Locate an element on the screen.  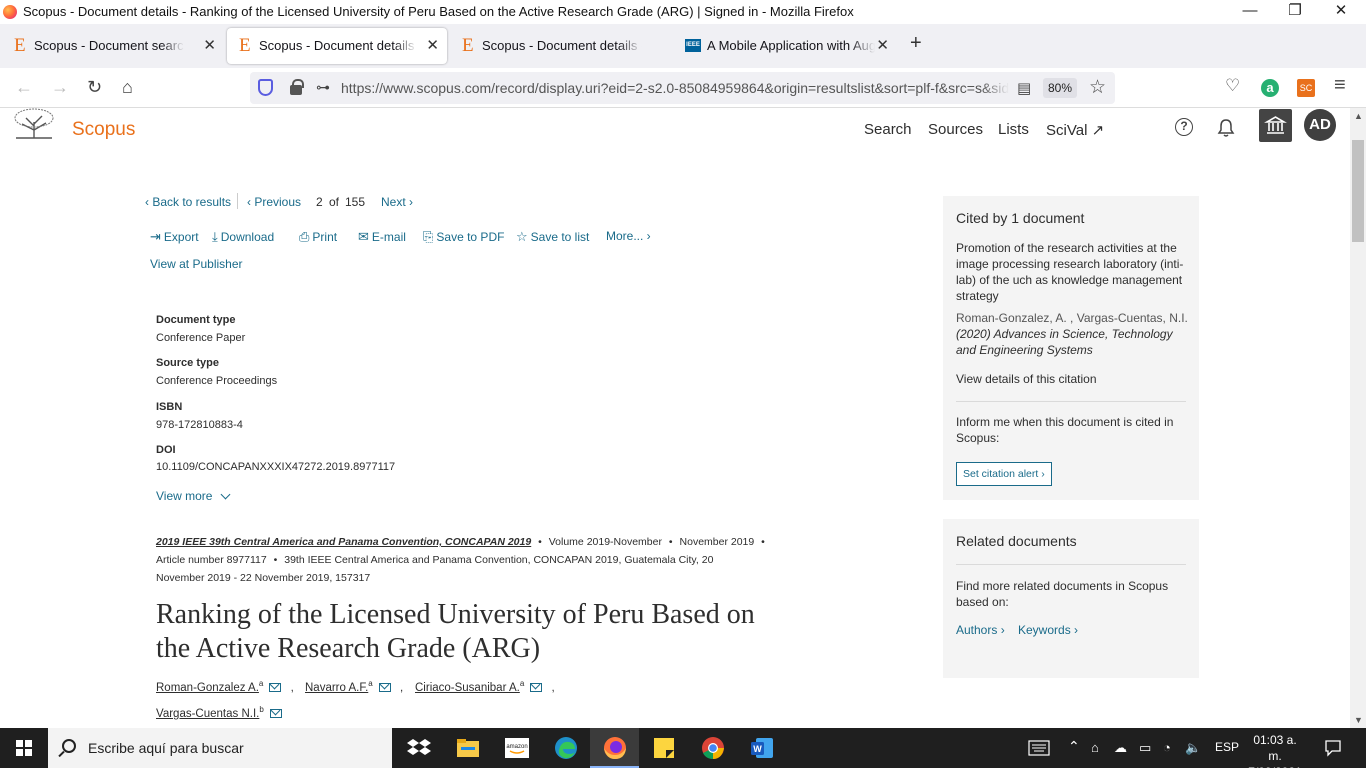
sticky-notes-icon is located at coordinates (664, 748).